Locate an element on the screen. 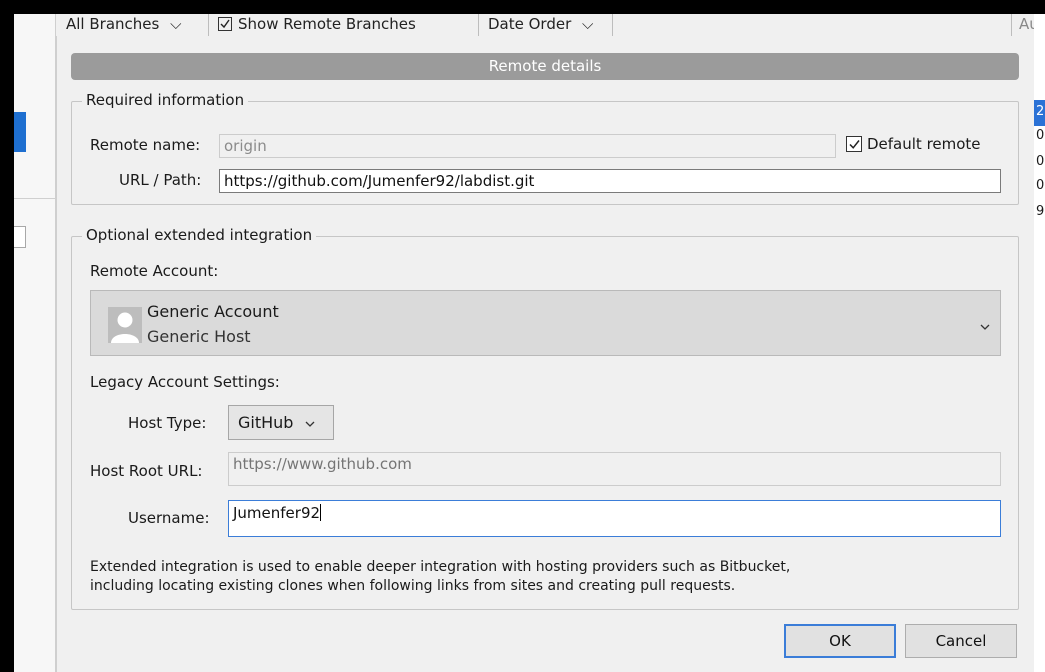 Image resolution: width=1045 pixels, height=672 pixels. host-type-value: GitHub is located at coordinates (266, 422).